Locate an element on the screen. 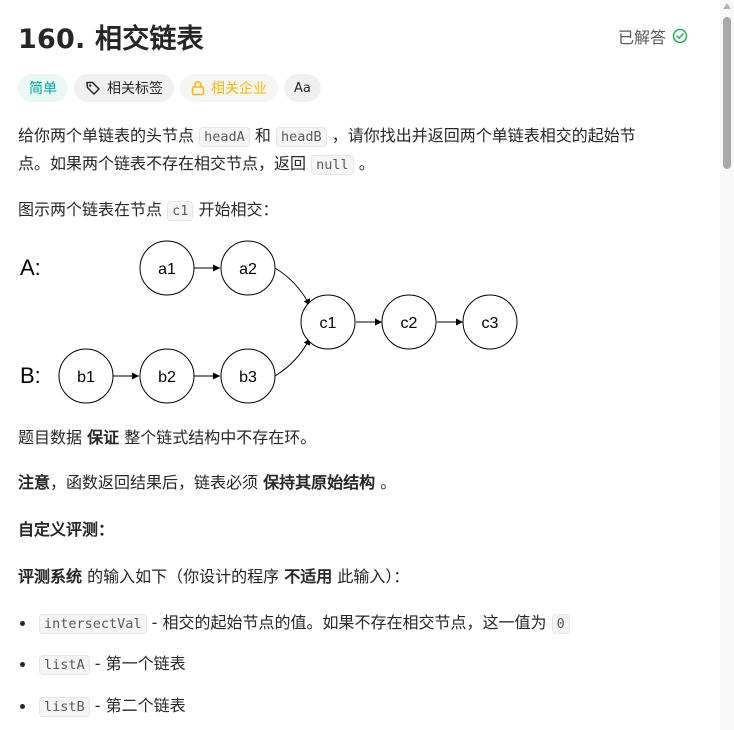 The width and height of the screenshot is (734, 730). code-heada: headA is located at coordinates (224, 137).